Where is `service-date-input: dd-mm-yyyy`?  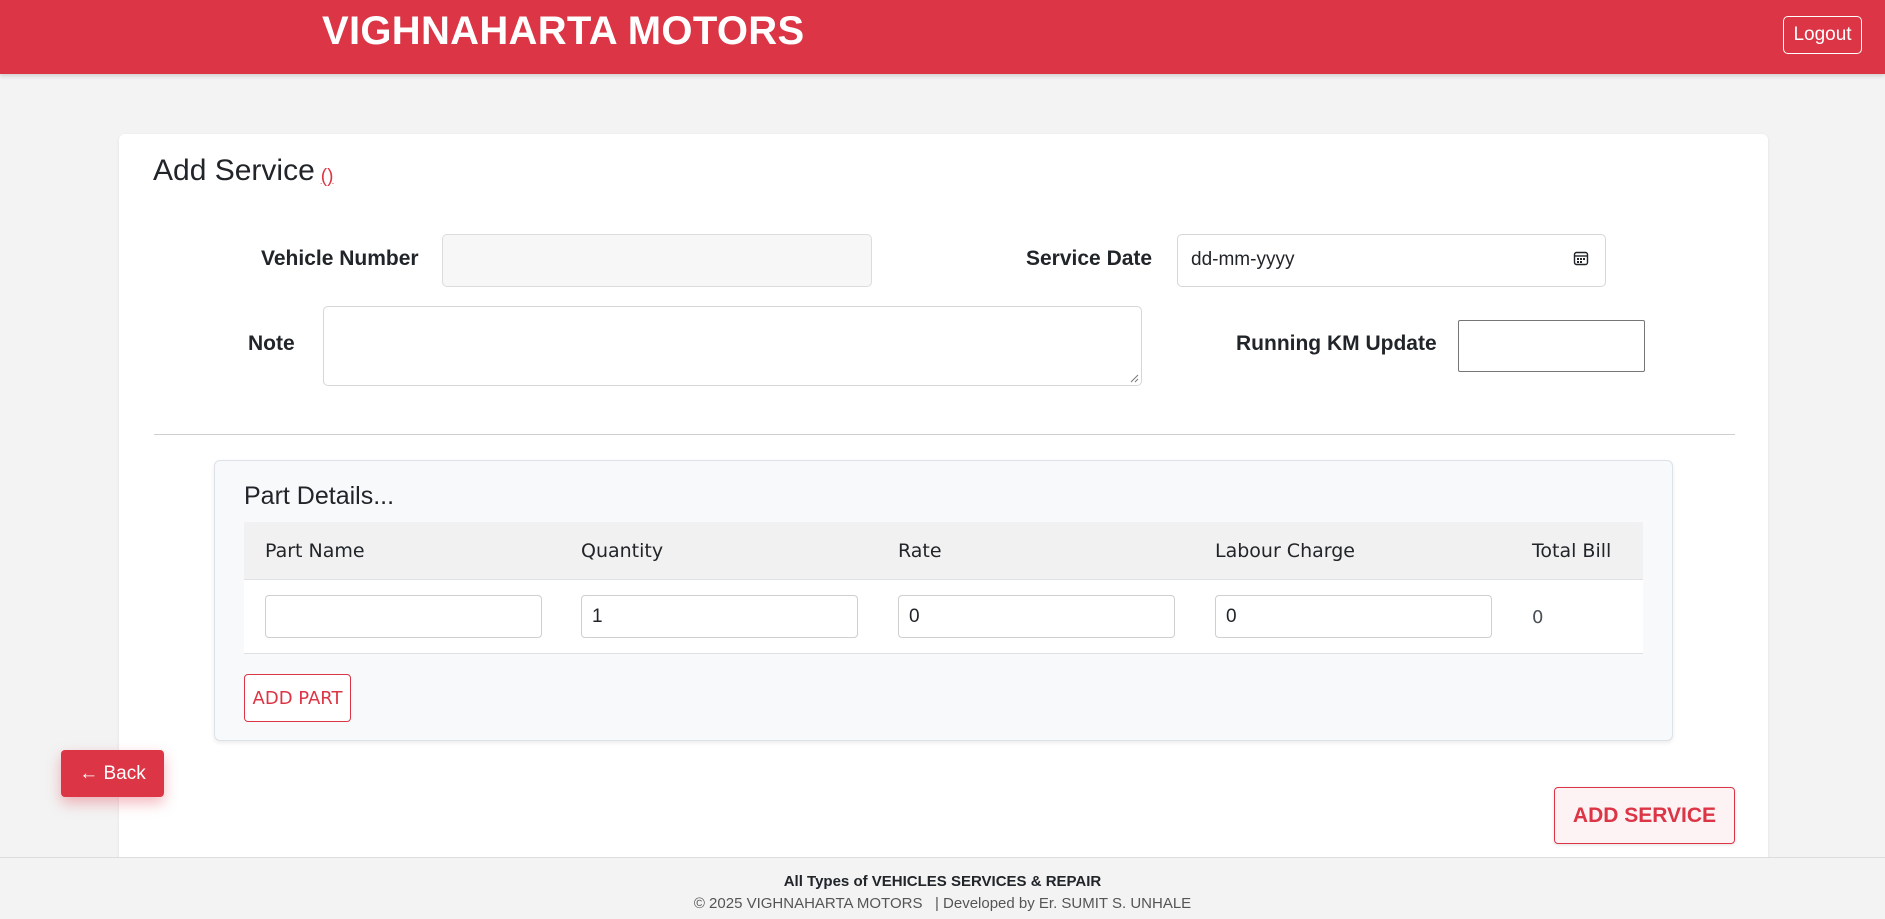 service-date-input: dd-mm-yyyy is located at coordinates (1391, 260).